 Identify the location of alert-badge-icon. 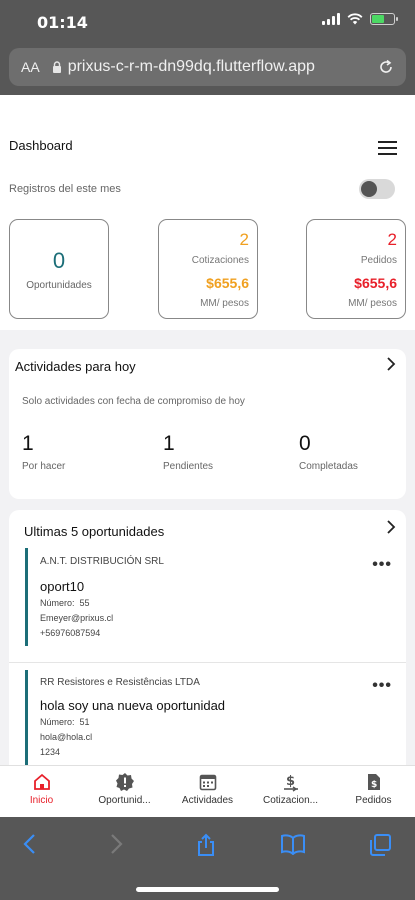
(124, 782).